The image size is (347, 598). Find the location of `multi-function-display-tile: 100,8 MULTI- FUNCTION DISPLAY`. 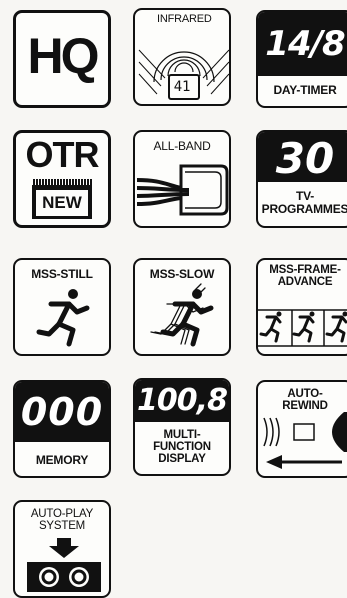

multi-function-display-tile: 100,8 MULTI- FUNCTION DISPLAY is located at coordinates (182, 427).